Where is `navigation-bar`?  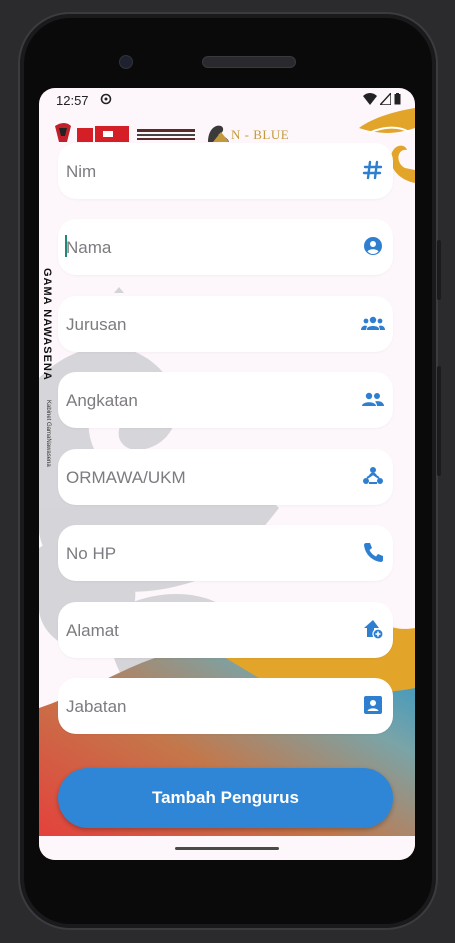 navigation-bar is located at coordinates (227, 848).